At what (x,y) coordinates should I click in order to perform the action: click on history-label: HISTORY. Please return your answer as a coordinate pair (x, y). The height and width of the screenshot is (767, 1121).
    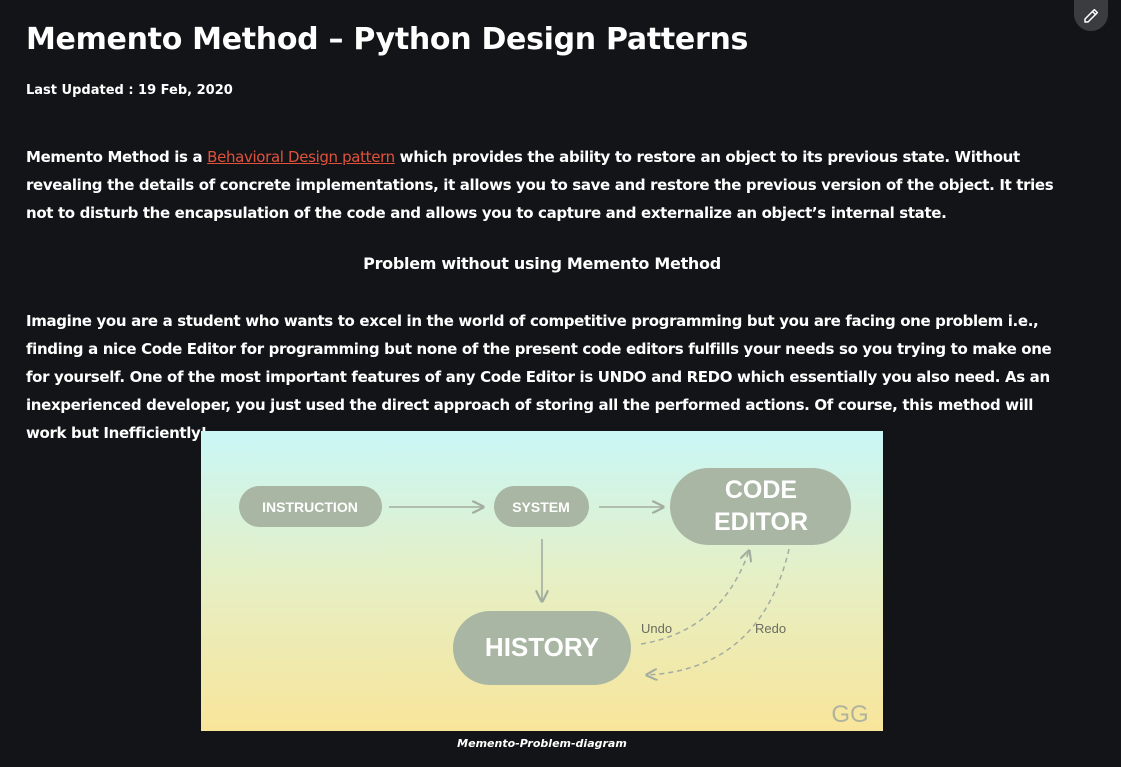
    Looking at the image, I should click on (542, 647).